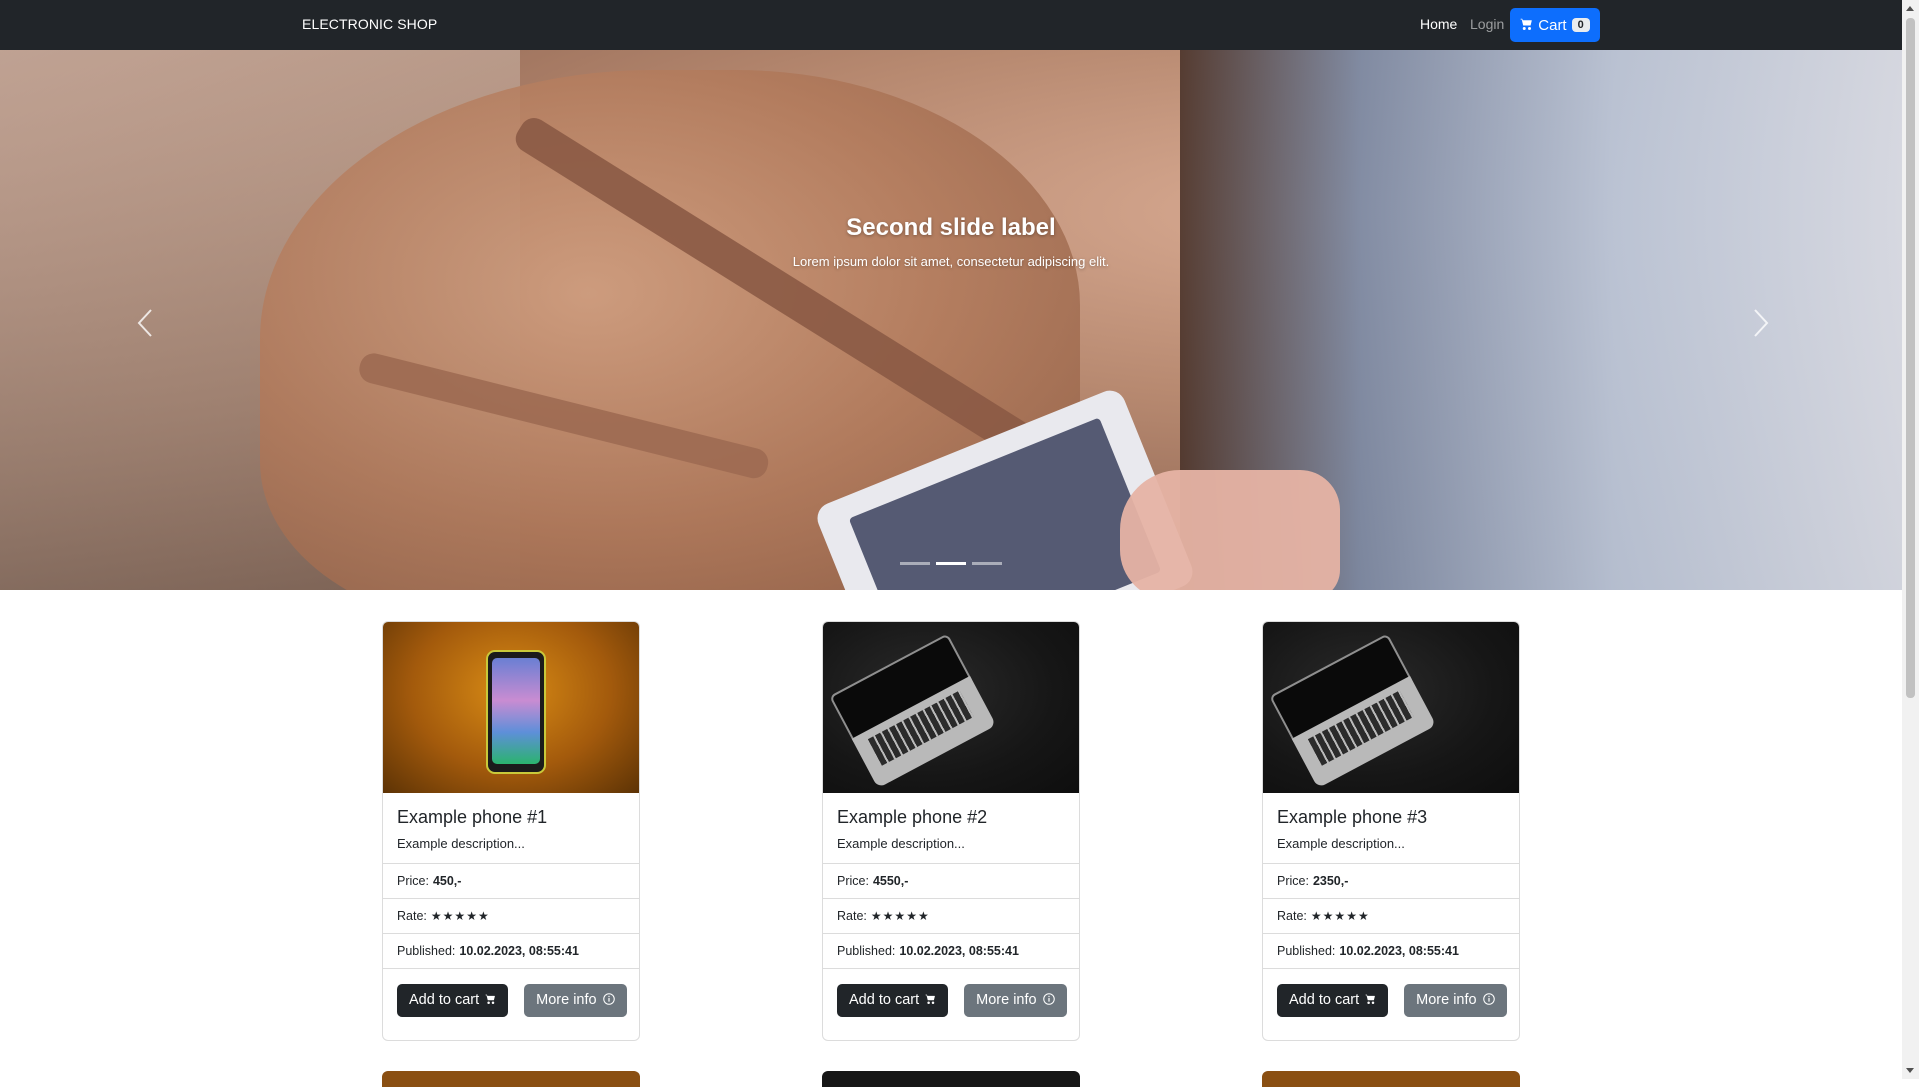 The image size is (1919, 1087). What do you see at coordinates (511, 880) in the screenshot?
I see `price-row: Price: 450,-` at bounding box center [511, 880].